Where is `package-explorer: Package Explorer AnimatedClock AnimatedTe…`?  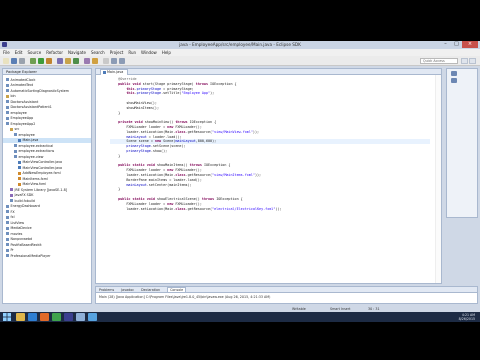
package-explorer: Package Explorer AnimatedClock AnimatedTe… is located at coordinates (47, 186).